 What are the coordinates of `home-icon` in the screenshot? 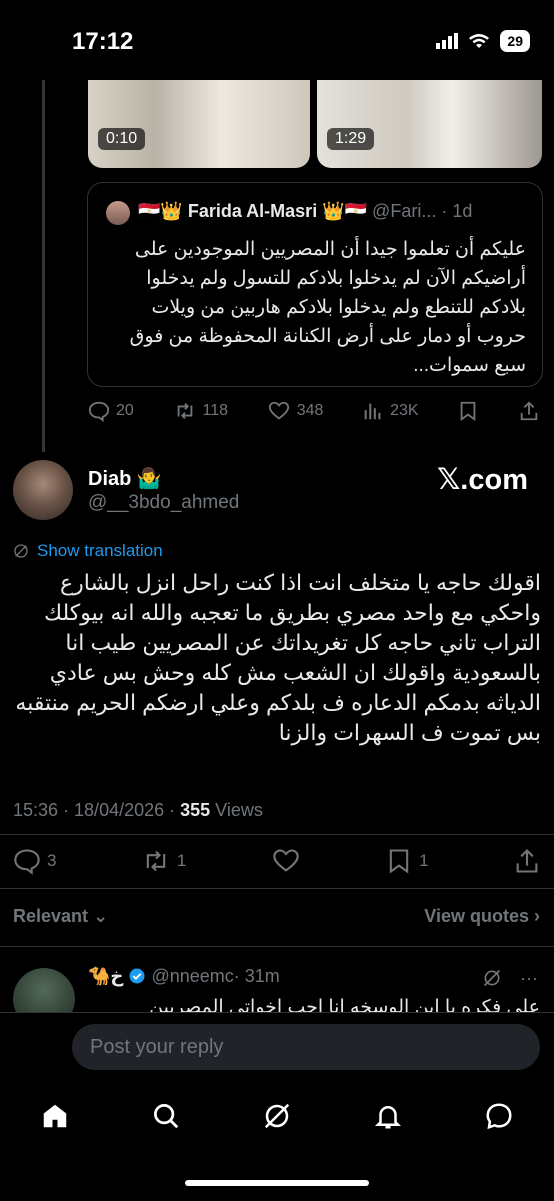 It's located at (55, 1116).